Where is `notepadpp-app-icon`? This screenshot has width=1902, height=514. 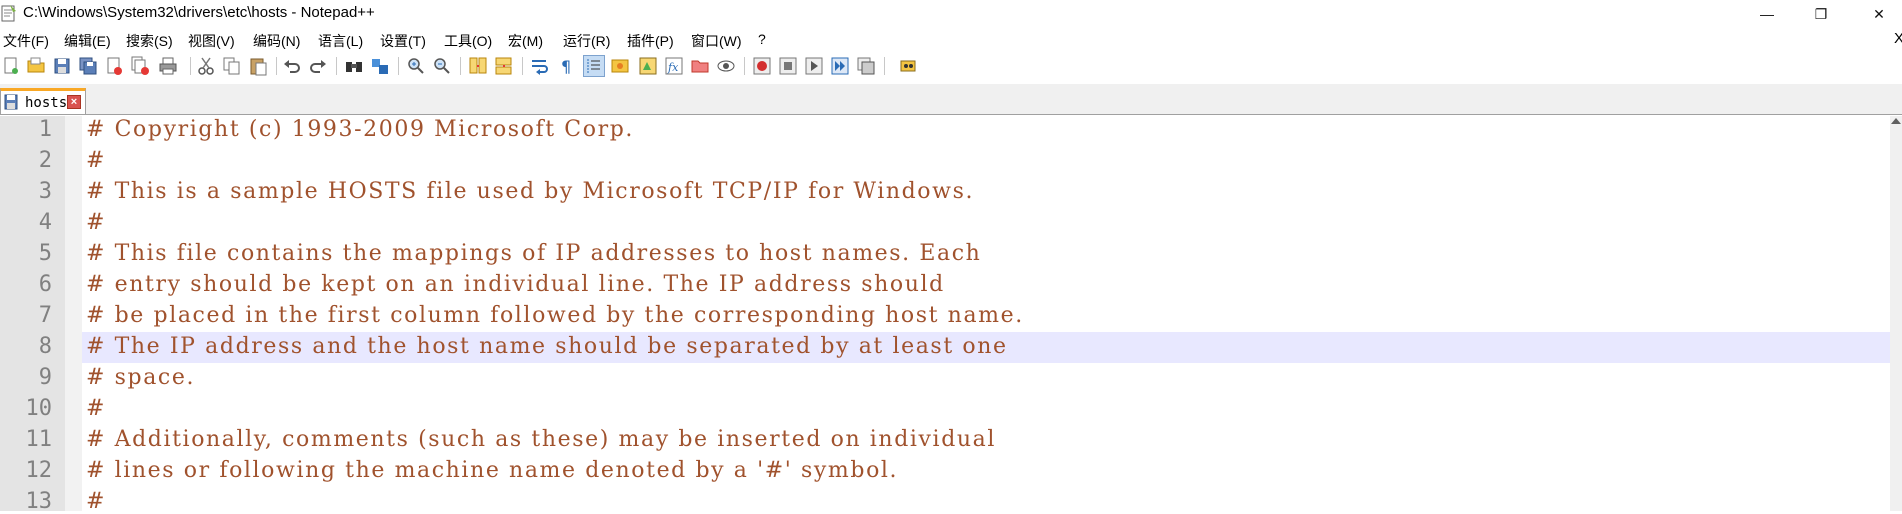
notepadpp-app-icon is located at coordinates (8, 13).